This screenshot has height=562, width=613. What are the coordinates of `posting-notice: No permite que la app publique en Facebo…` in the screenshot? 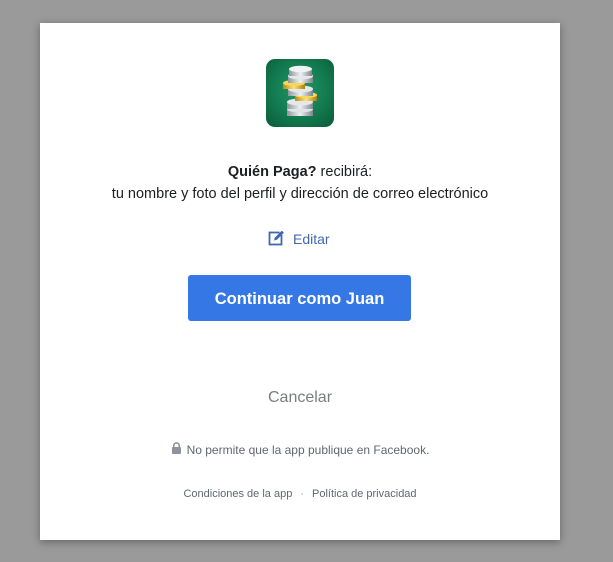 It's located at (300, 449).